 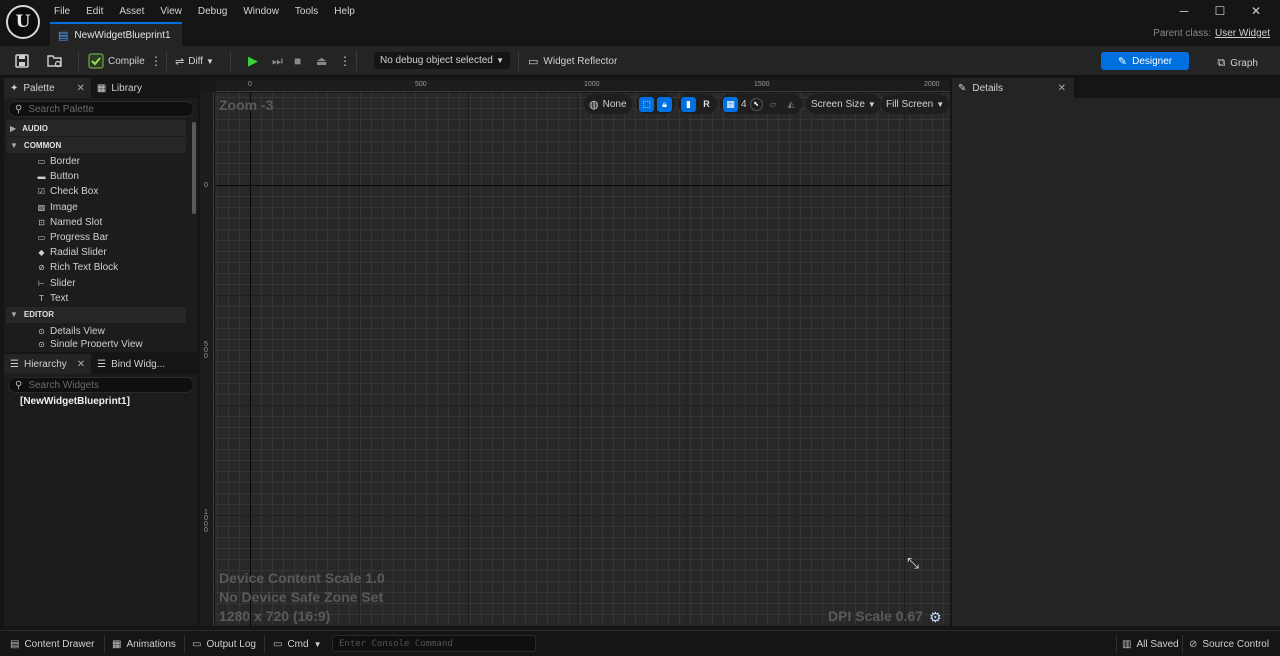 I want to click on palette-item-label: Radial Slider, so click(x=78, y=253).